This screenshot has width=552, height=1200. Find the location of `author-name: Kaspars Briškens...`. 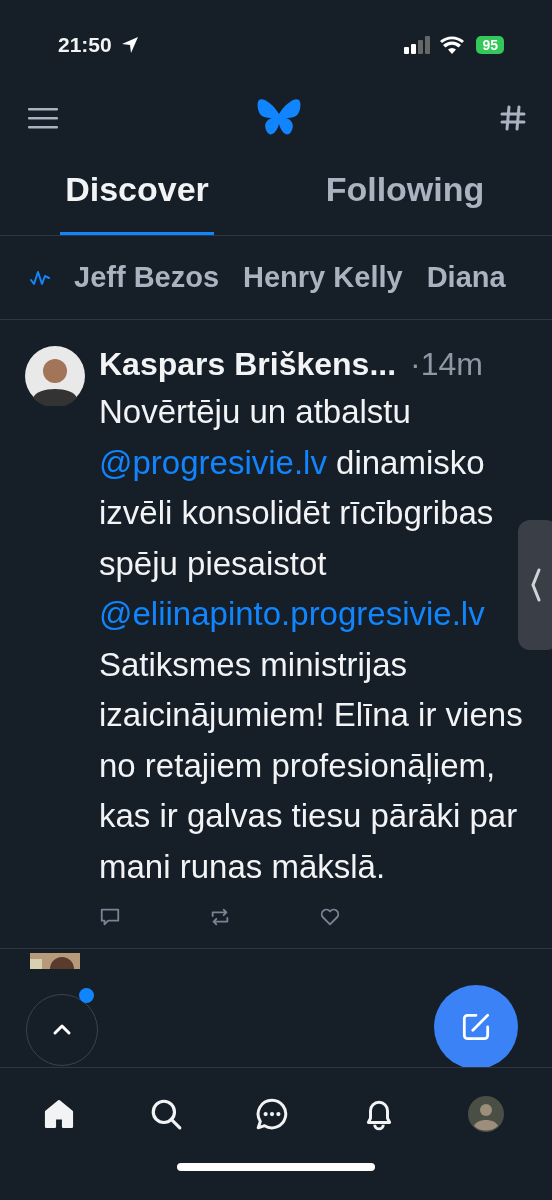

author-name: Kaspars Briškens... is located at coordinates (248, 364).